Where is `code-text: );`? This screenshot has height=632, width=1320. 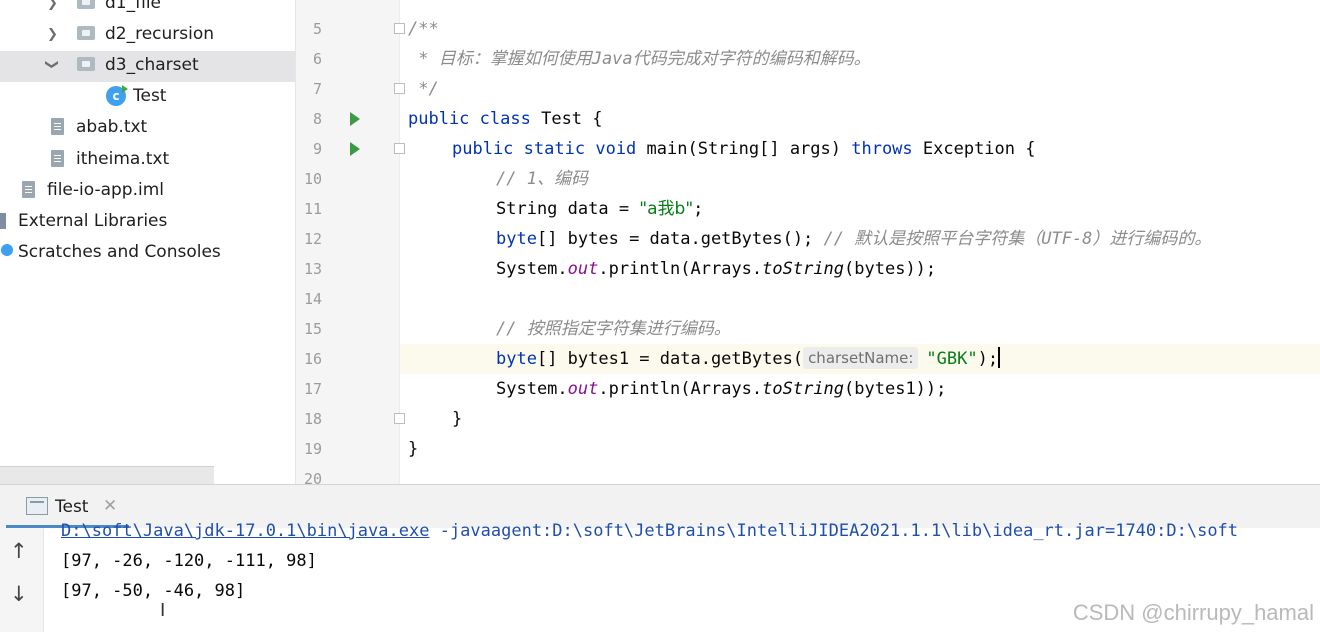
code-text: ); is located at coordinates (988, 359).